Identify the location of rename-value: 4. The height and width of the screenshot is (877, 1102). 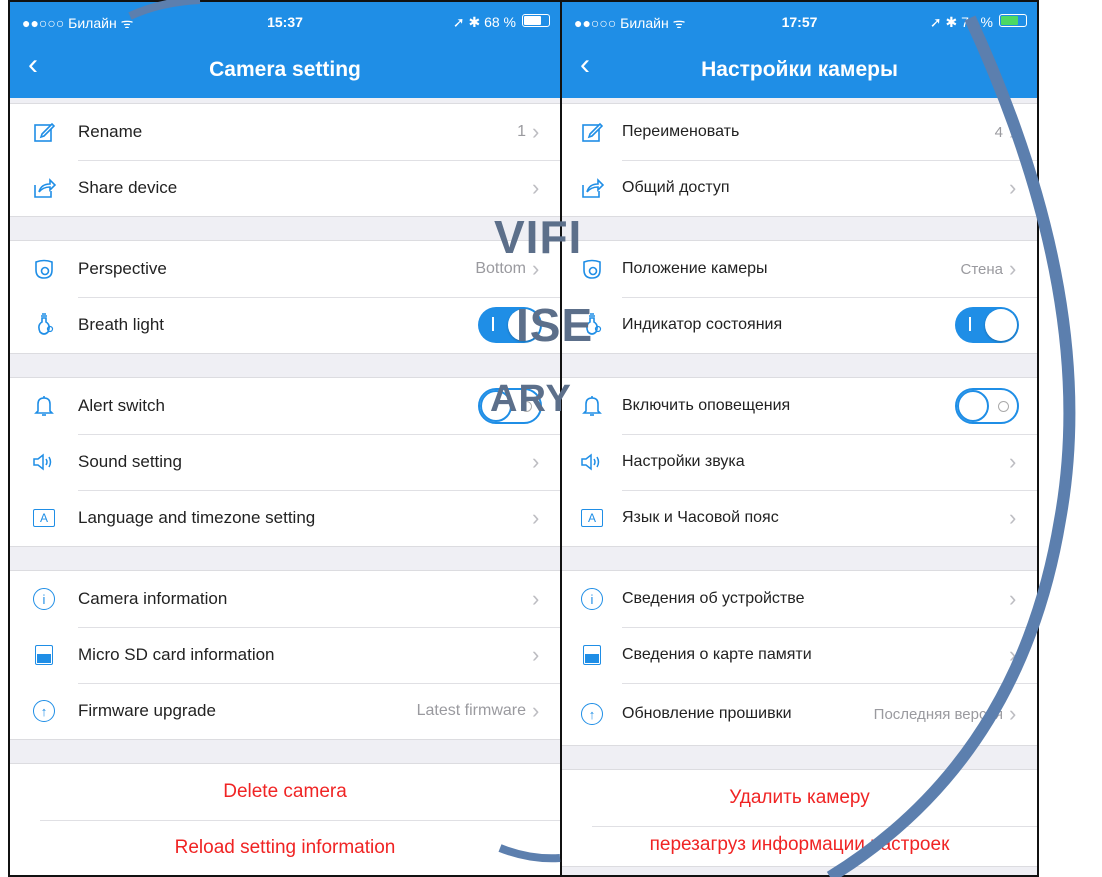
(998, 132).